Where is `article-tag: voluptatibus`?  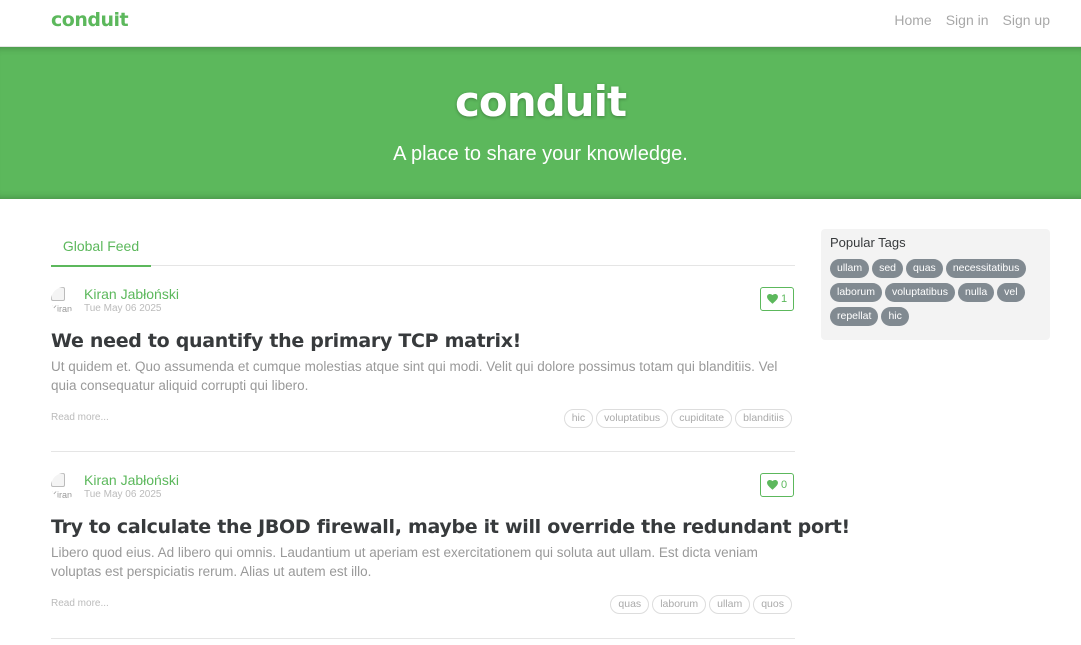 article-tag: voluptatibus is located at coordinates (632, 418).